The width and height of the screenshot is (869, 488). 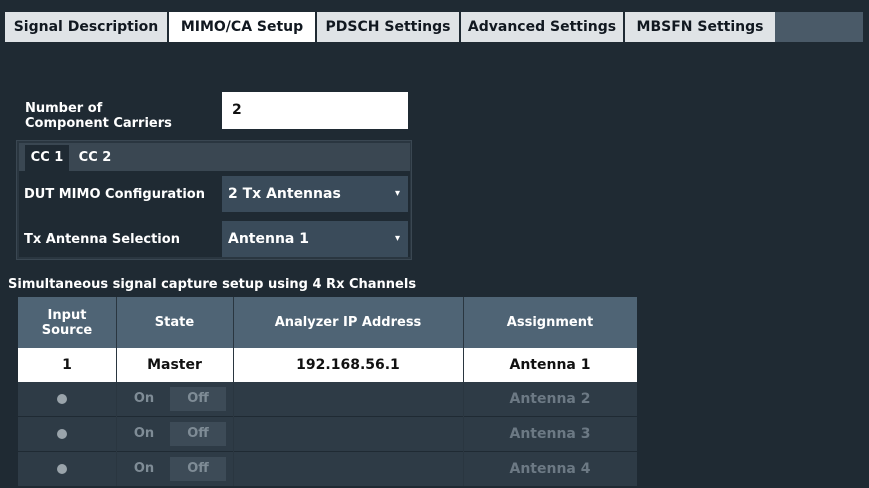 I want to click on header-input-source: Input Source, so click(x=67, y=322).